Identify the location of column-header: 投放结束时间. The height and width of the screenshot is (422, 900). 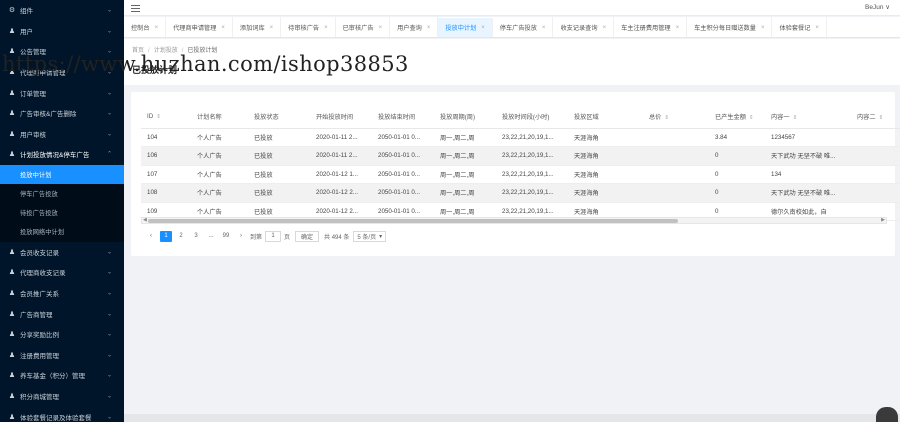
(403, 117).